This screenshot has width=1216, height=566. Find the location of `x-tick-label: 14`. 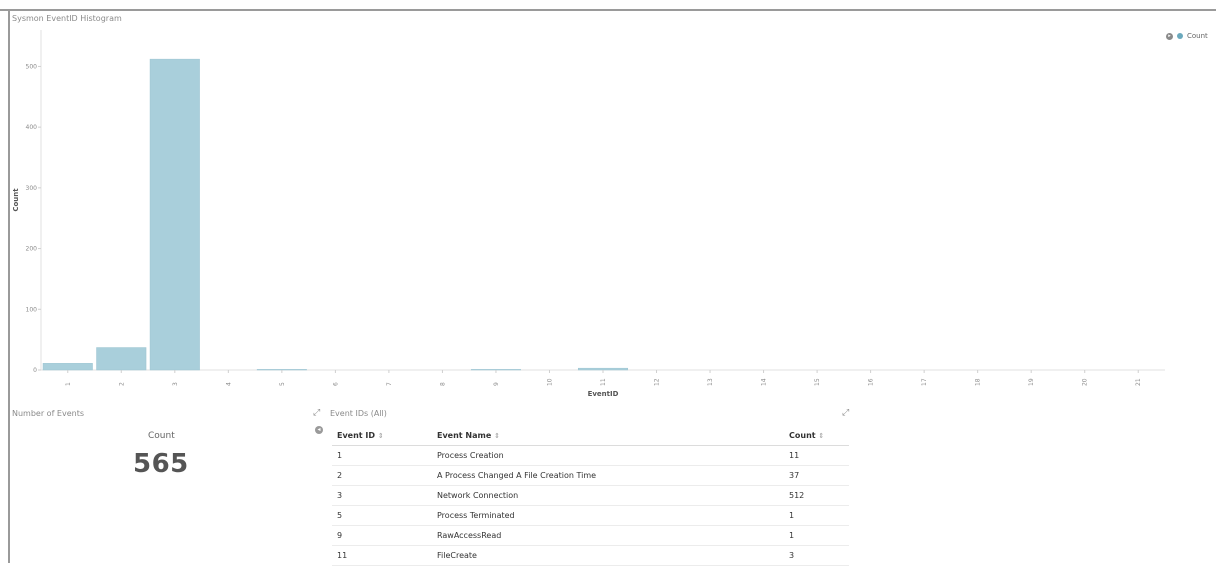

x-tick-label: 14 is located at coordinates (764, 382).